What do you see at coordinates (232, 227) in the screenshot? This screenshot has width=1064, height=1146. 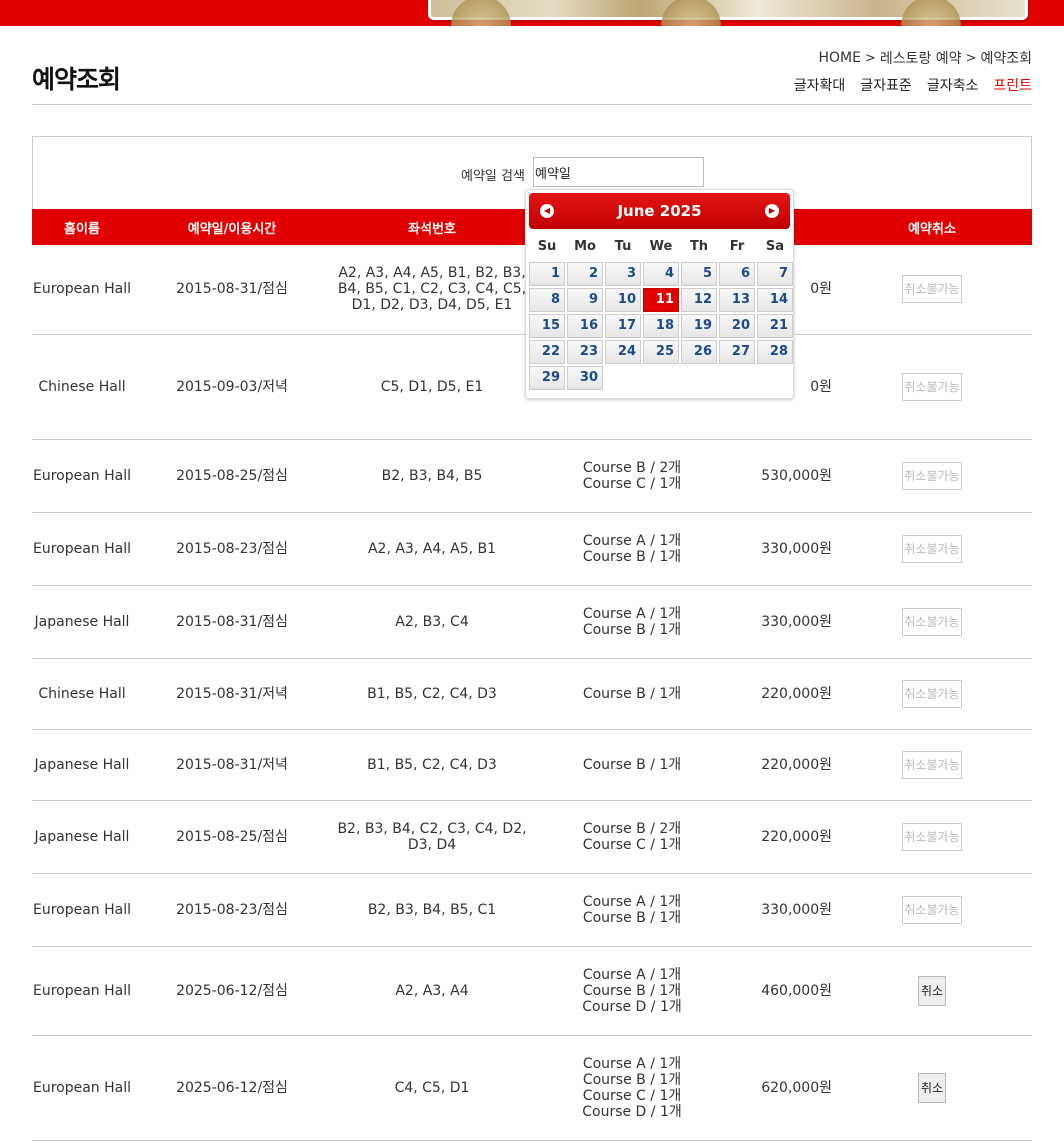 I see `column-header-date: 예약일/이용시간` at bounding box center [232, 227].